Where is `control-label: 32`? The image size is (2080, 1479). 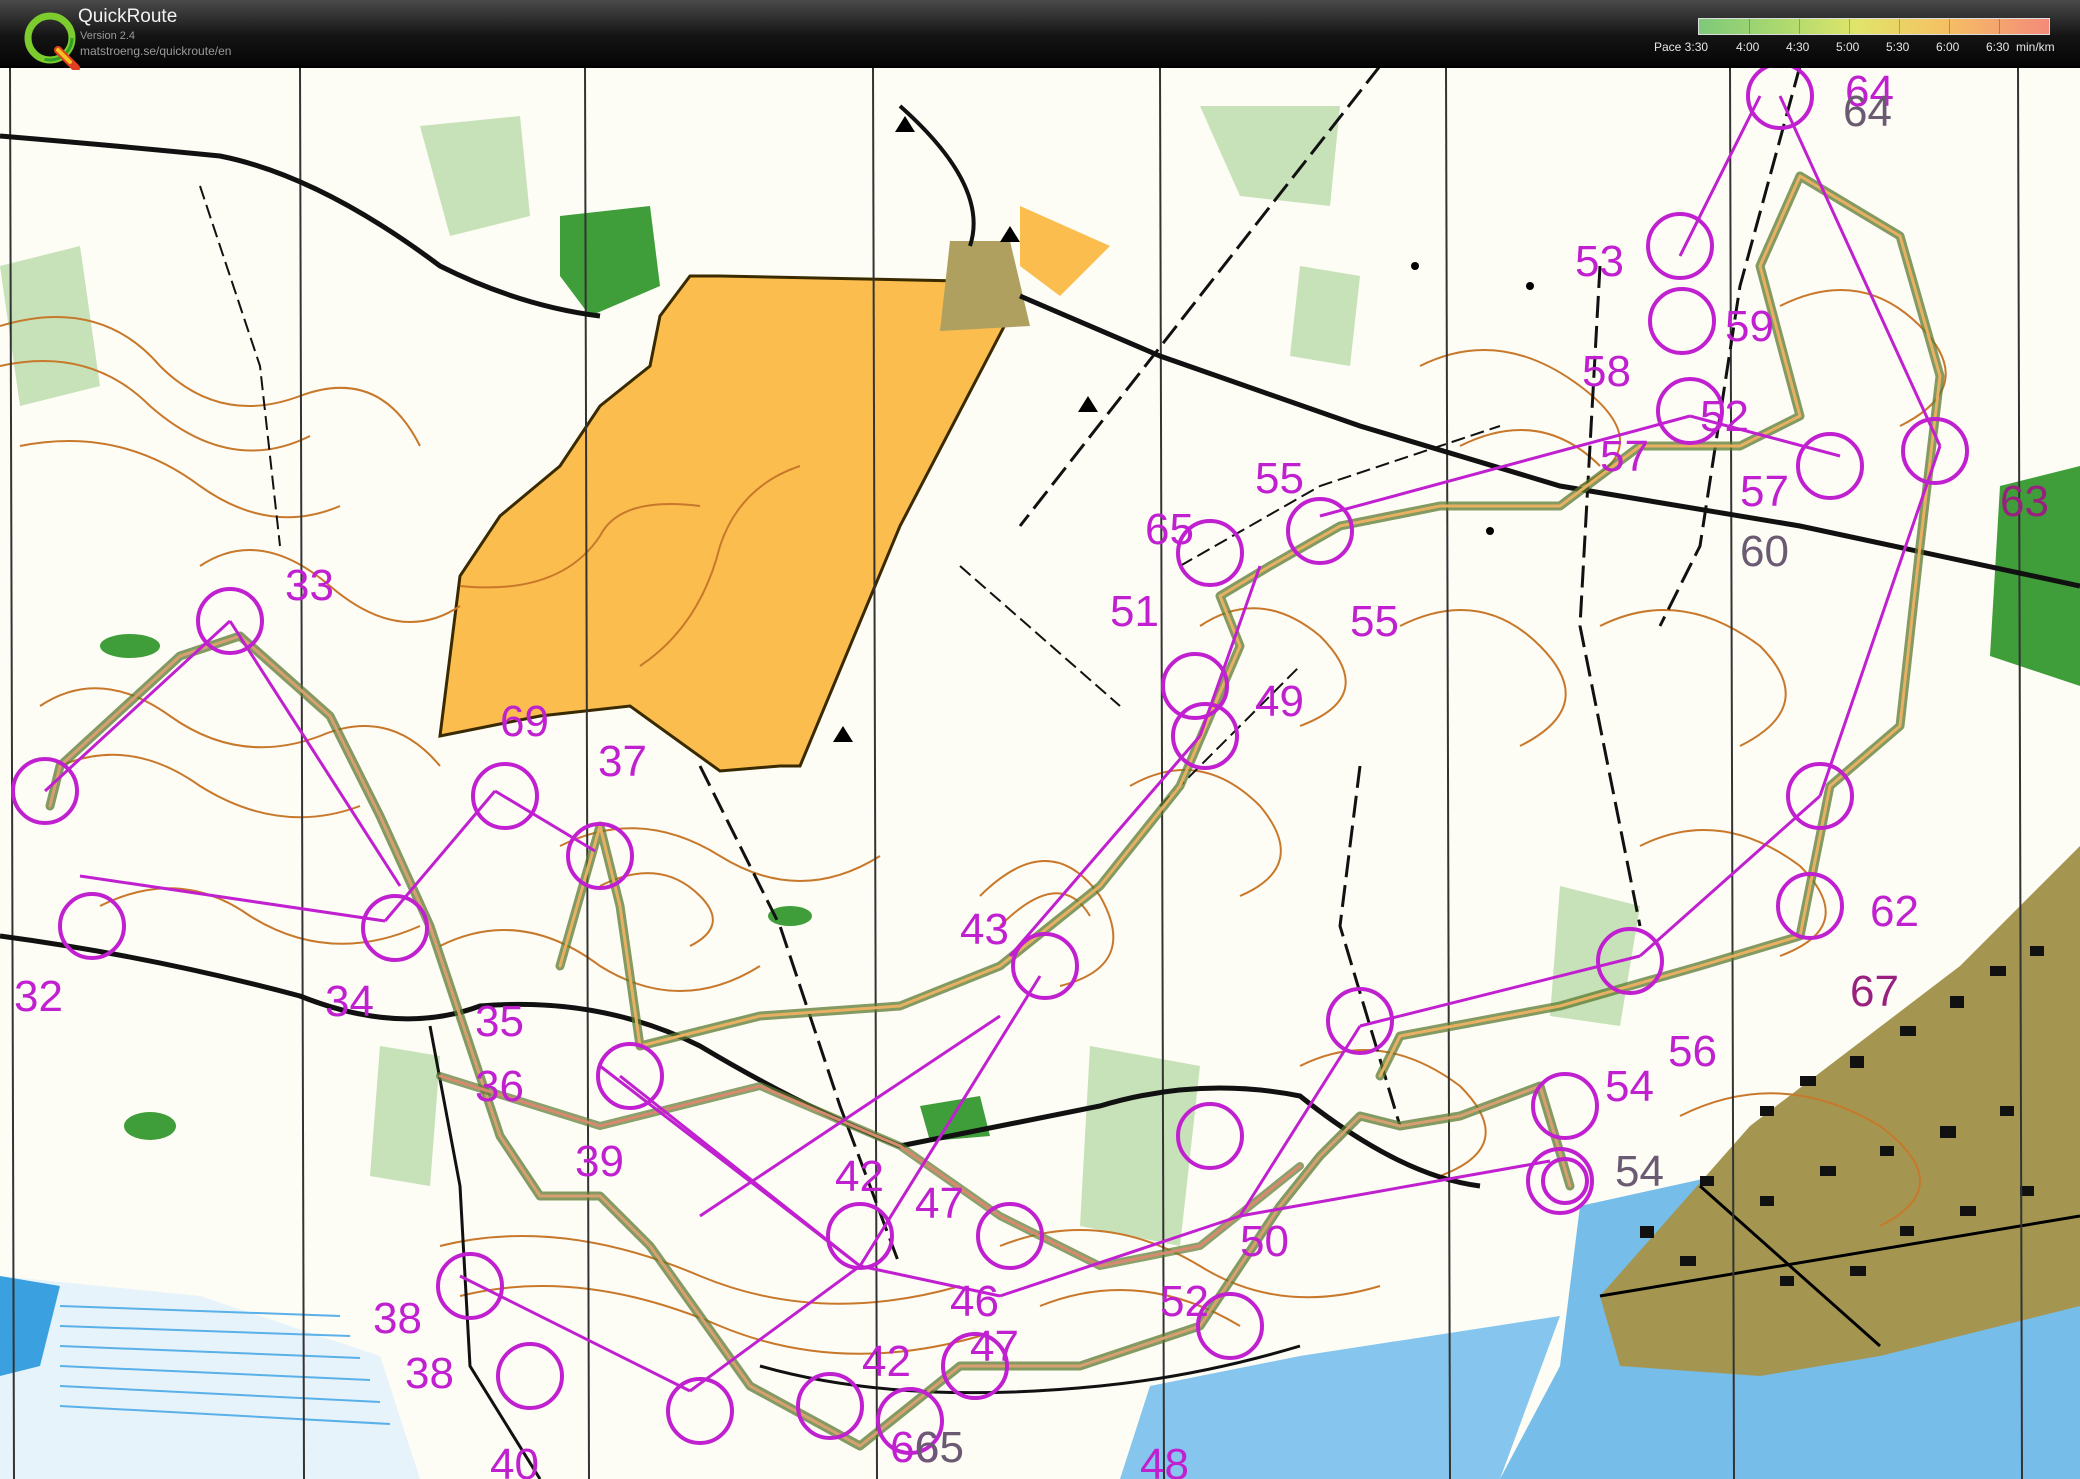
control-label: 32 is located at coordinates (38, 996).